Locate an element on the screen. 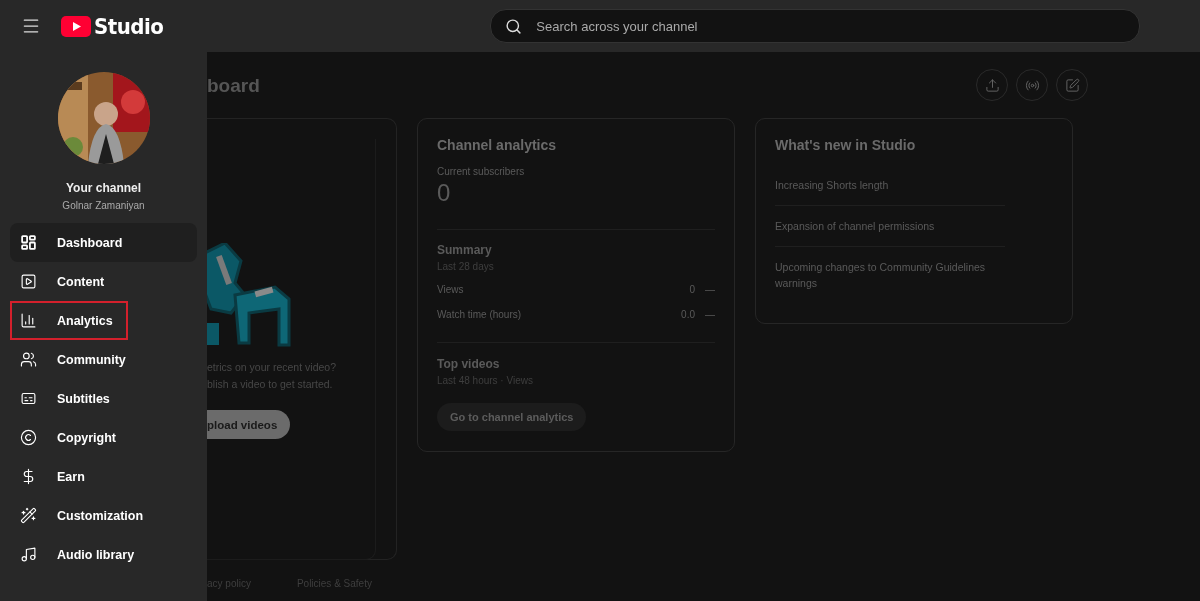  subscriber-count: 0 is located at coordinates (444, 193).